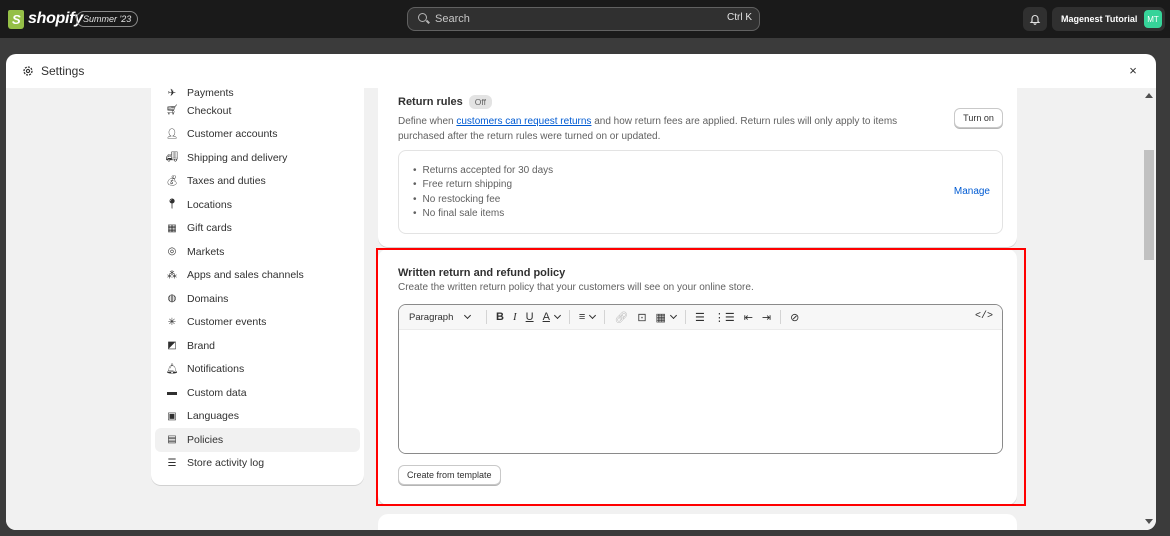 This screenshot has height=536, width=1170. I want to click on next-policy-card, so click(697, 522).